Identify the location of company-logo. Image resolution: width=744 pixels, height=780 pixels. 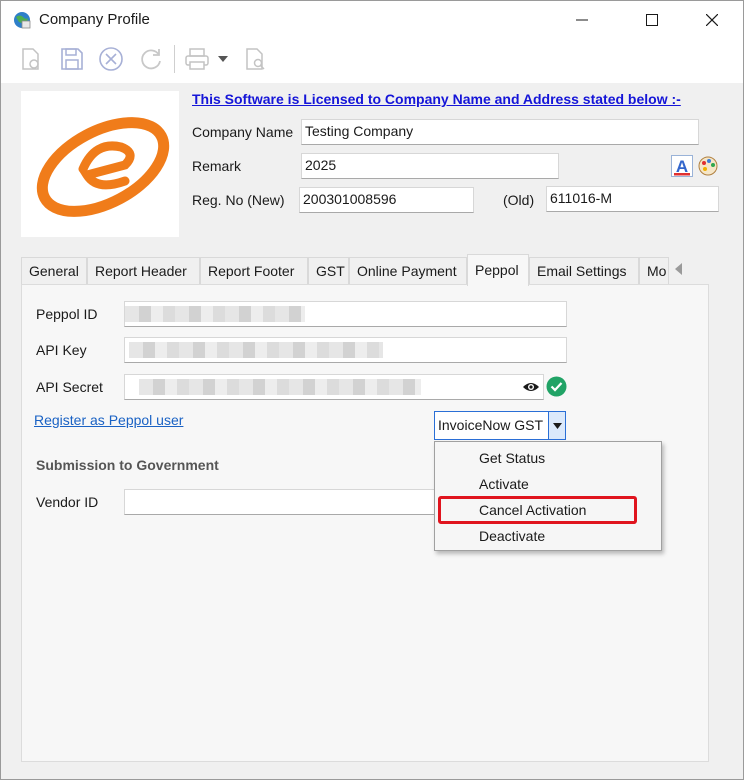
(103, 167).